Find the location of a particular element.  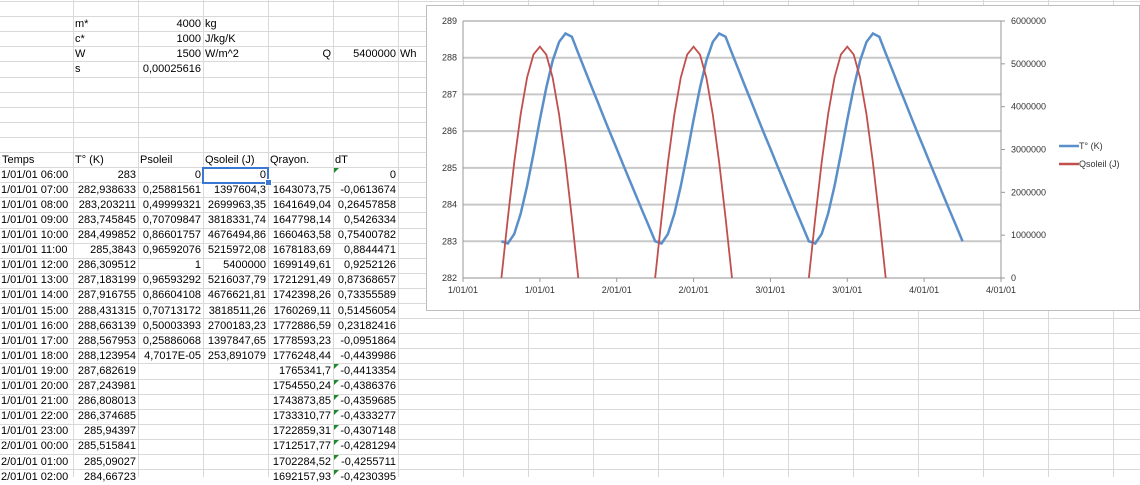

data-cell: 0,51456054 is located at coordinates (365, 311).